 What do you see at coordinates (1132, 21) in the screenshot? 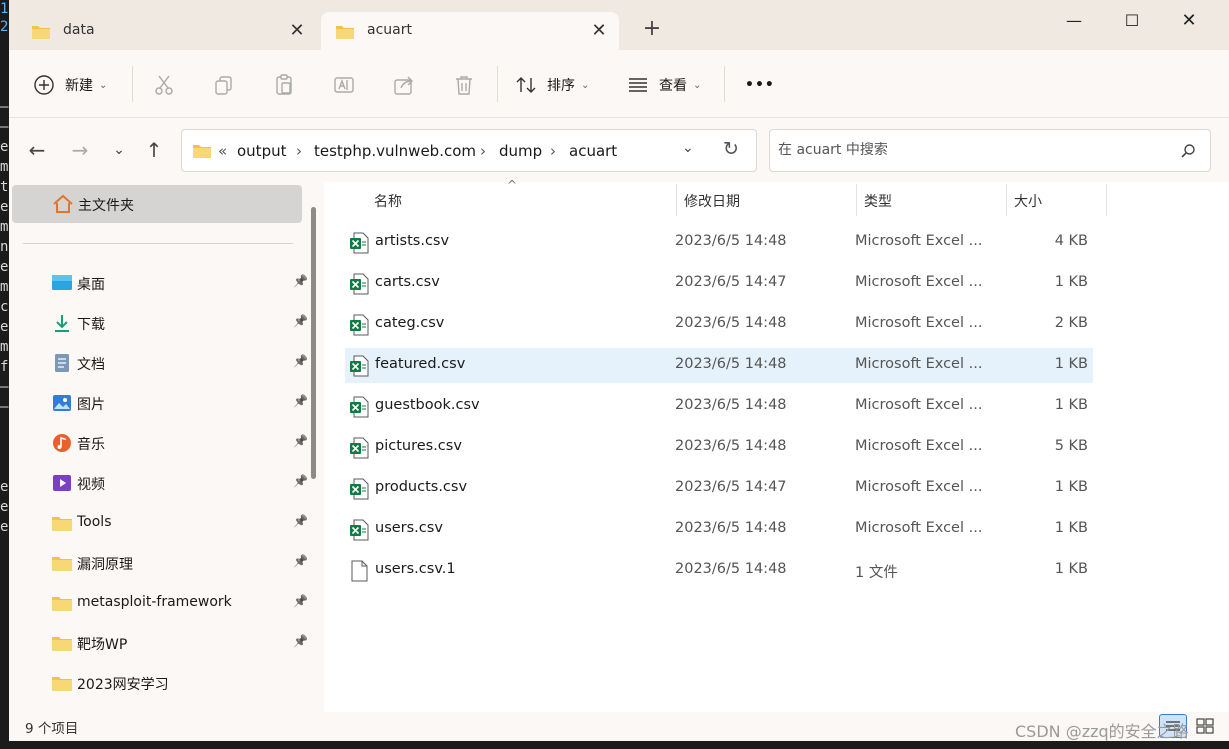
I see `maximize-button: ☐` at bounding box center [1132, 21].